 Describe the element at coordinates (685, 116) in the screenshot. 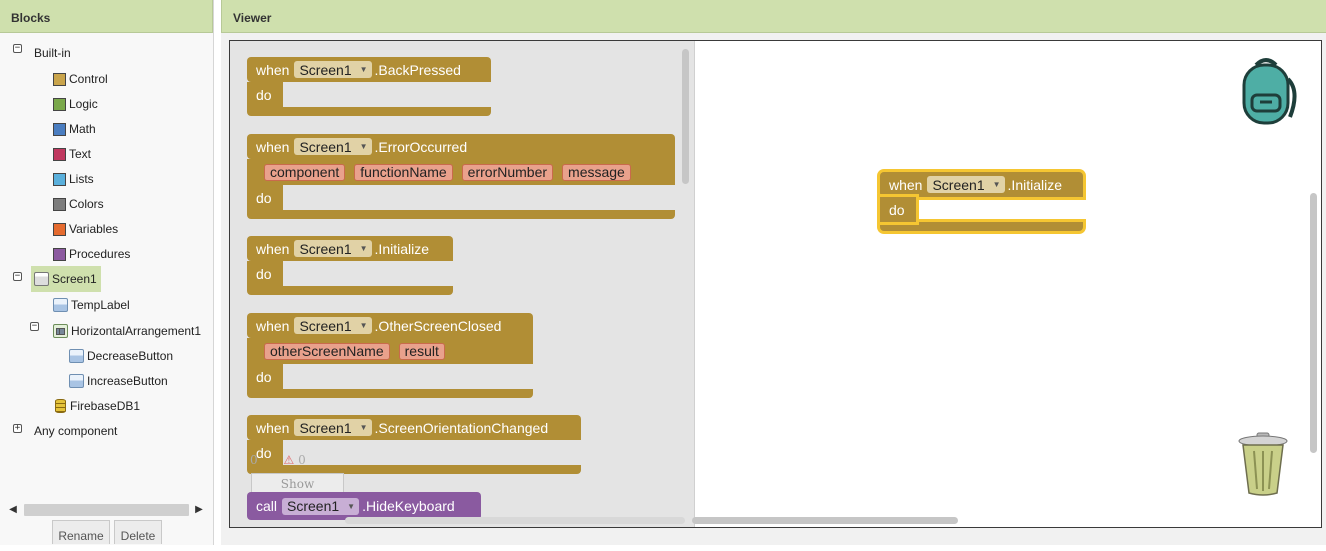

I see `flyout-vscrollbar` at that location.